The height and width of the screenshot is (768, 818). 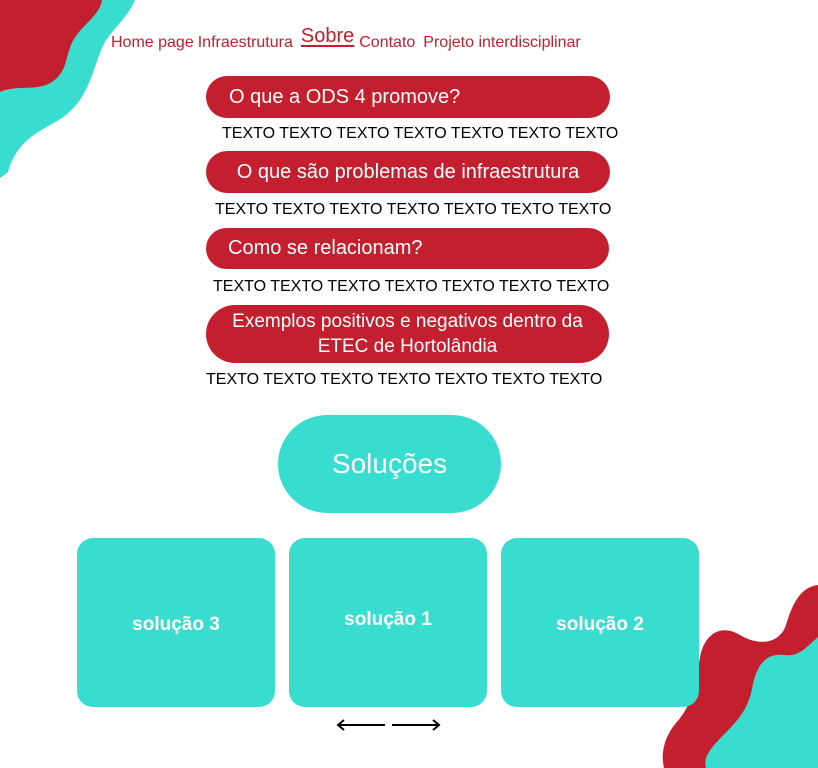 I want to click on section-heading-infraestrutura: O que são problemas de infraestrutura, so click(x=408, y=172).